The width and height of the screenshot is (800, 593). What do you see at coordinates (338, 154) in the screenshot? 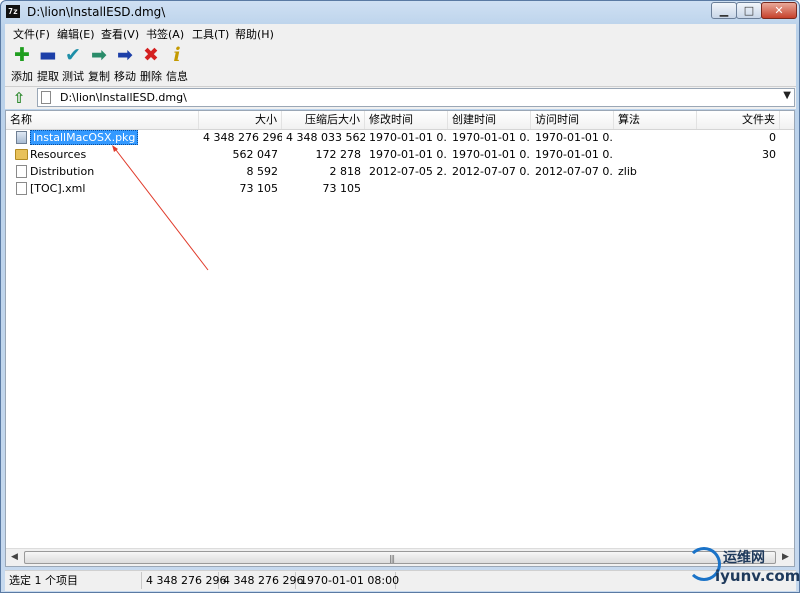
I see `row-packed-size: 172 278` at bounding box center [338, 154].